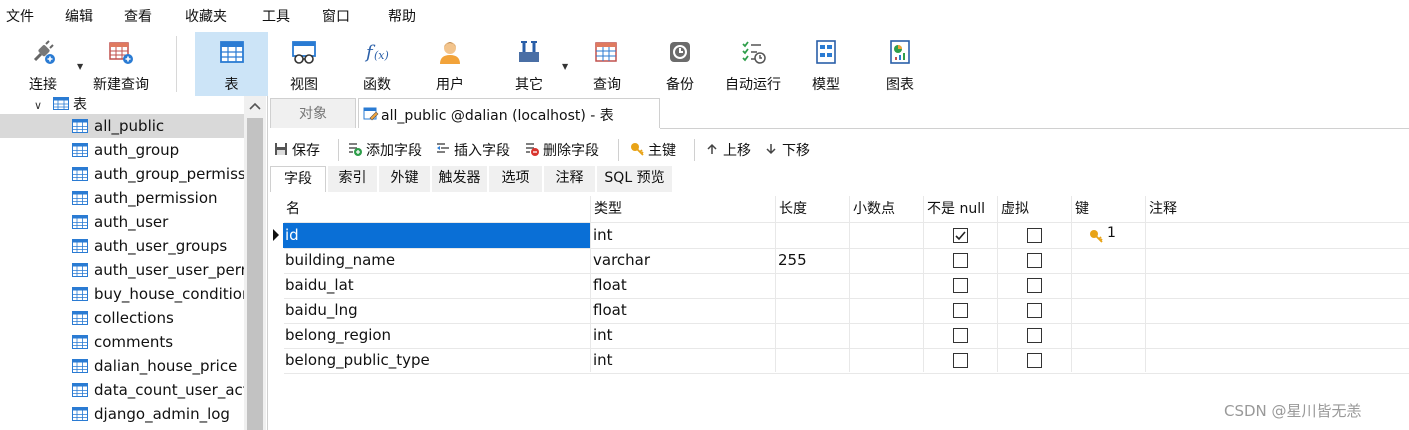  I want to click on table-label: 表, so click(231, 85).